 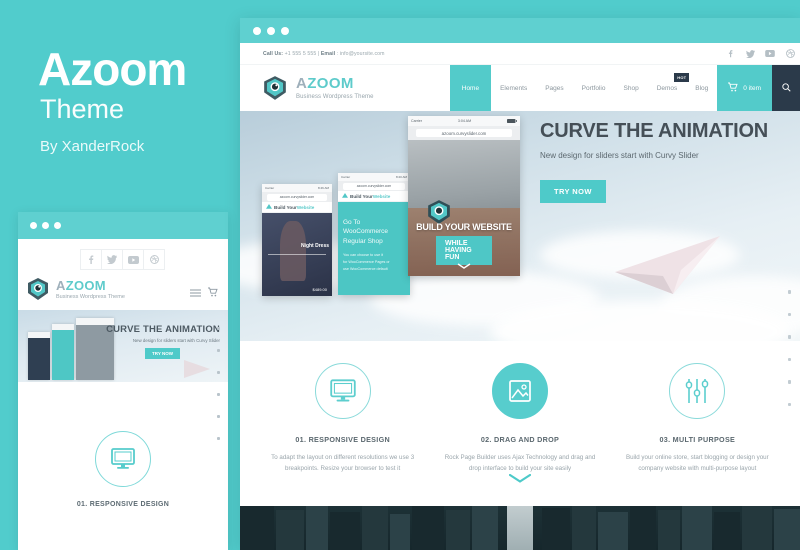 I want to click on cart-button: 0 item, so click(x=744, y=88).